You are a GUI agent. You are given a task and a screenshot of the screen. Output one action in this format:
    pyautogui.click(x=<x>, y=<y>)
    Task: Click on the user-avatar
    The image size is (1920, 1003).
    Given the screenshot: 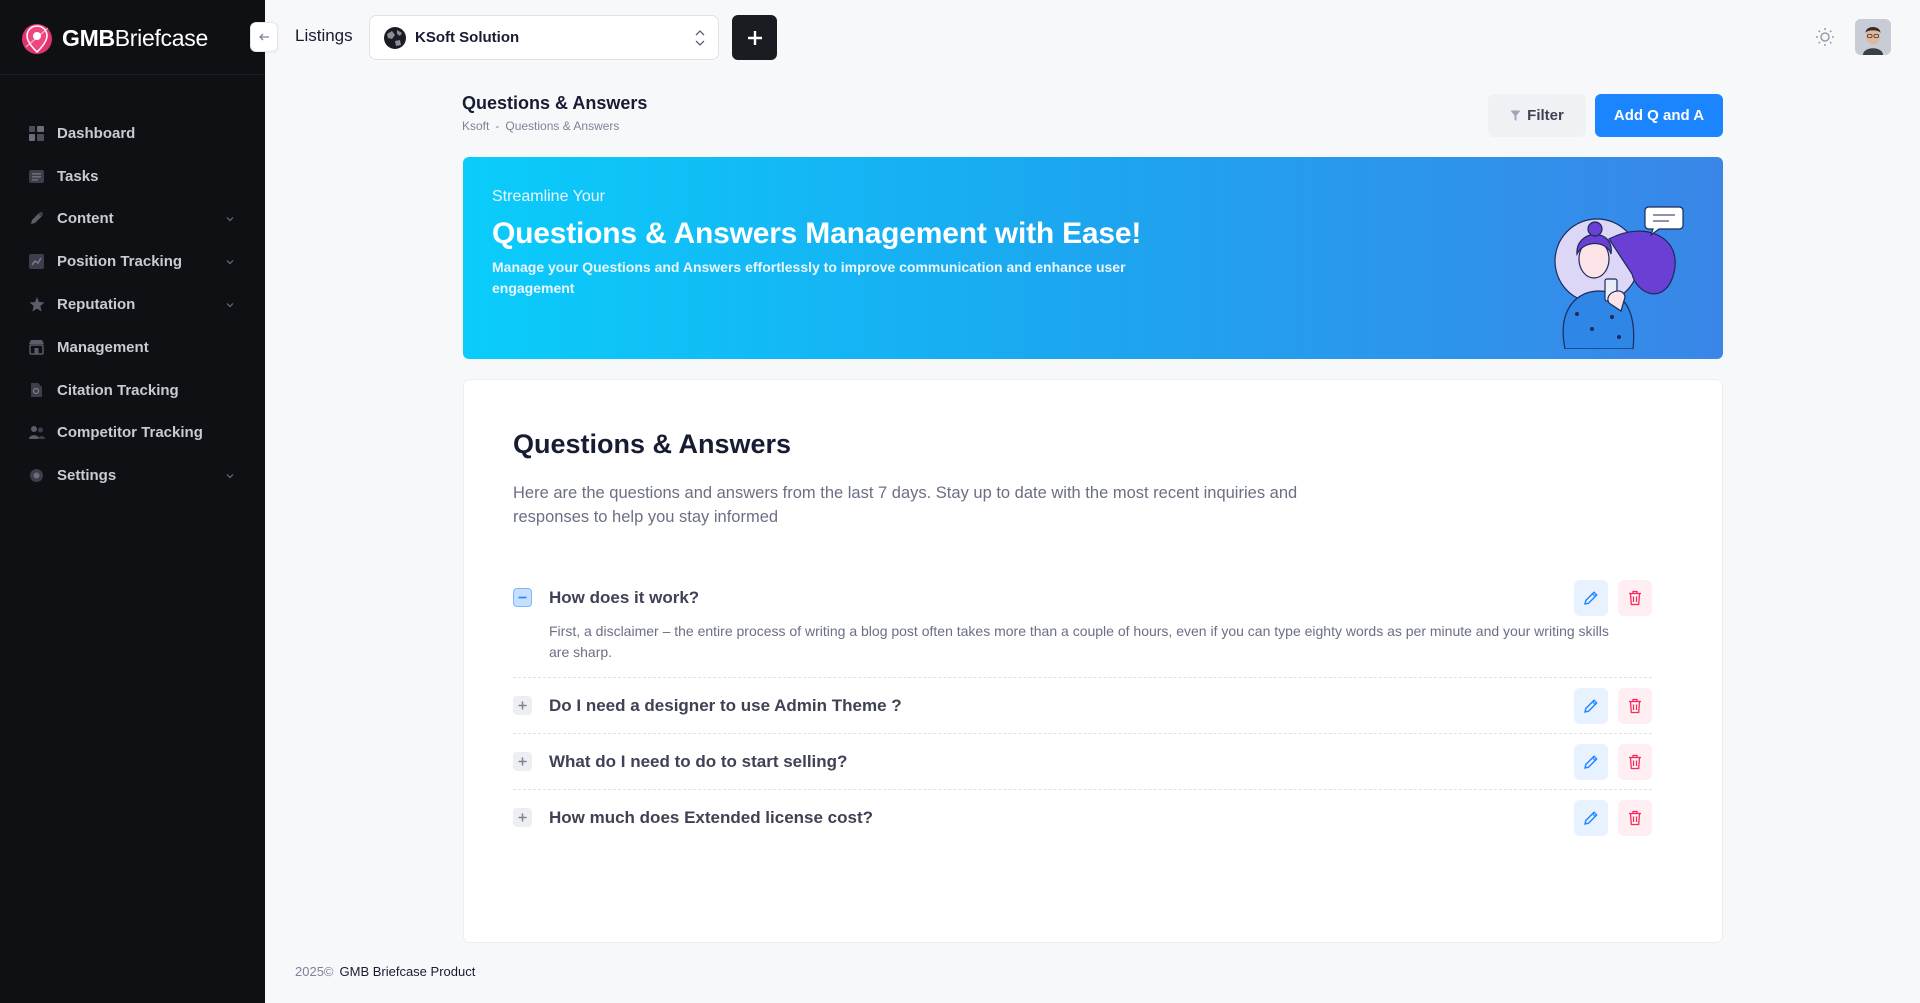 What is the action you would take?
    pyautogui.click(x=1873, y=37)
    